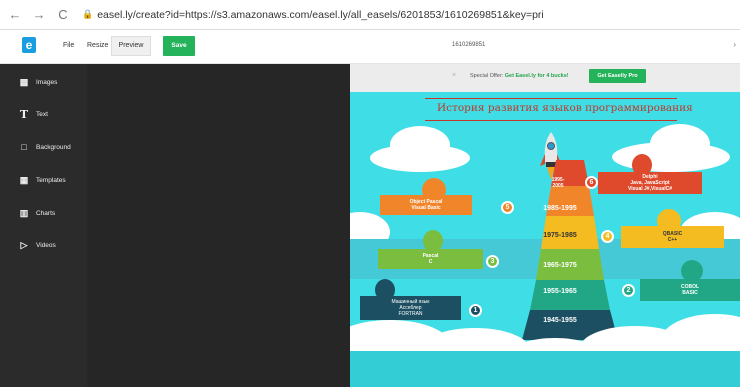 The height and width of the screenshot is (387, 740). I want to click on back-icon: ←, so click(15, 15).